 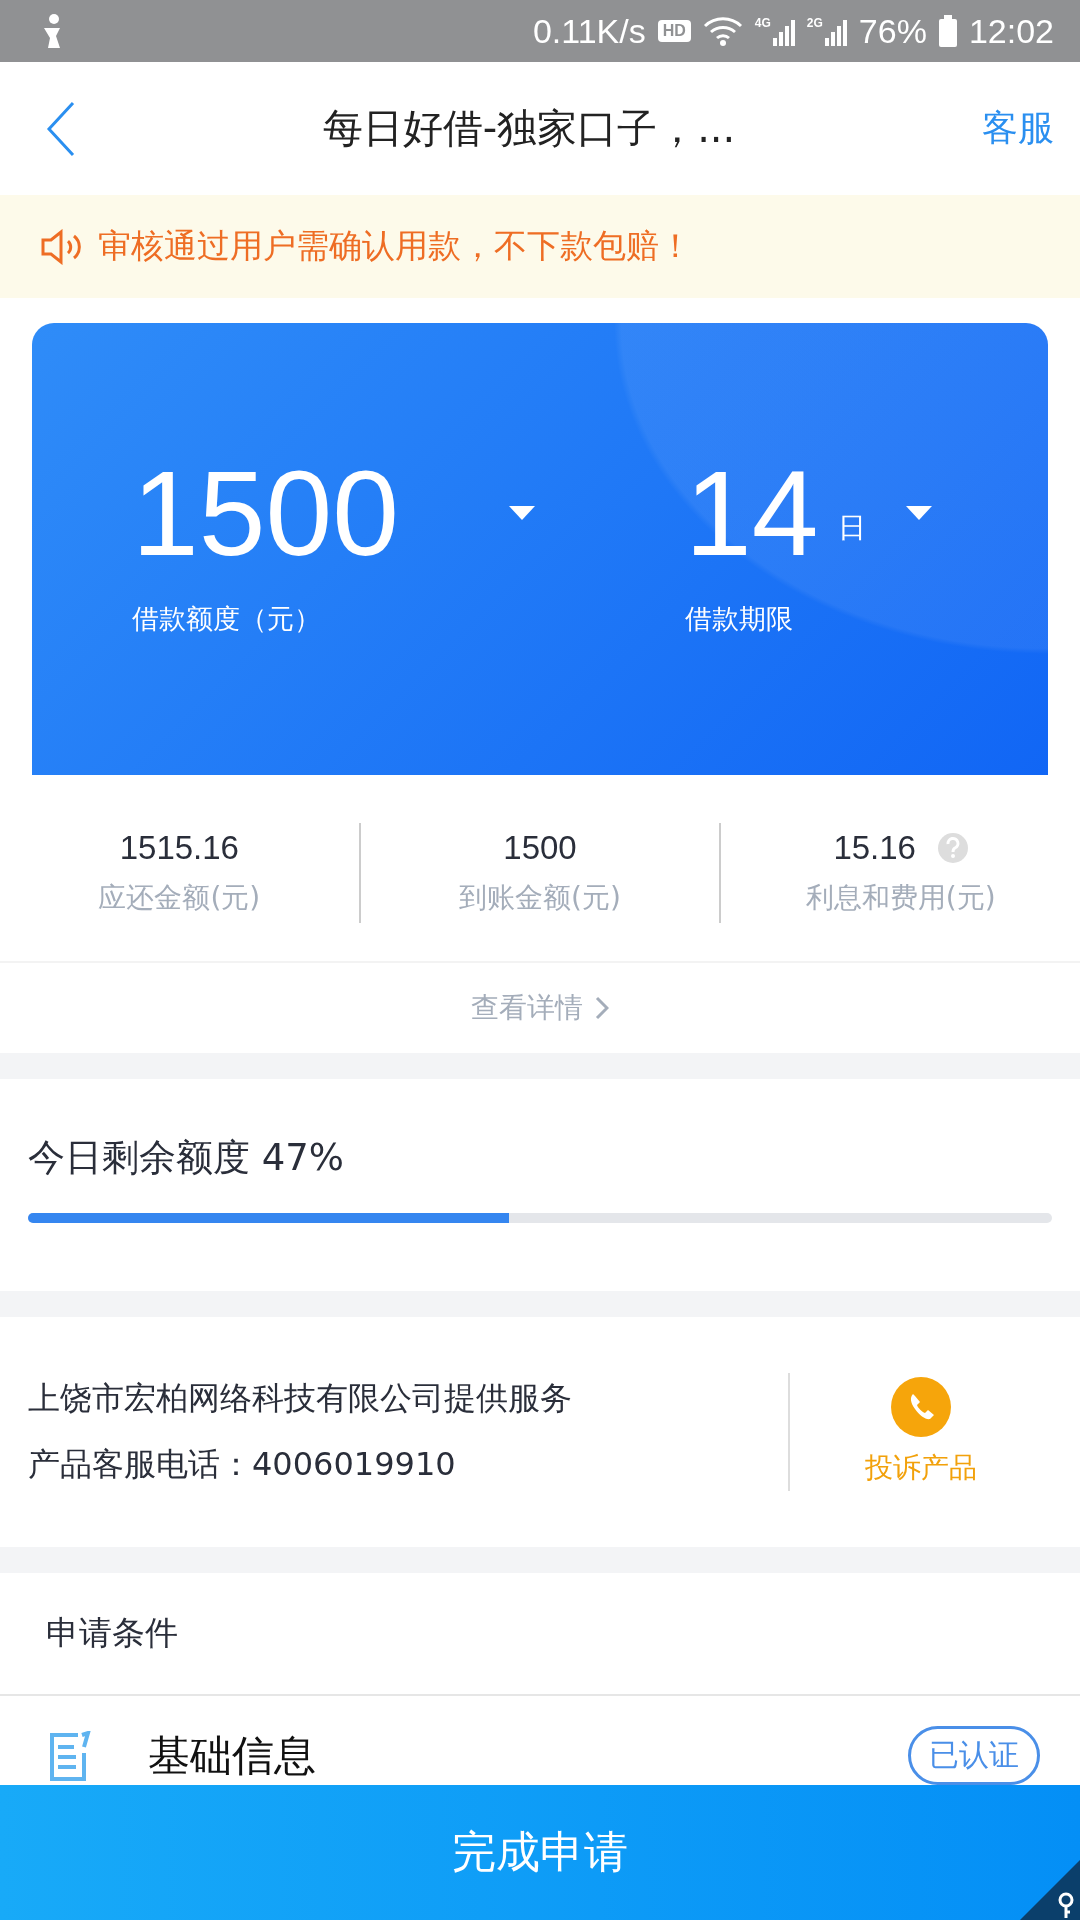 I want to click on complaint-button: 投诉产品, so click(x=921, y=1432).